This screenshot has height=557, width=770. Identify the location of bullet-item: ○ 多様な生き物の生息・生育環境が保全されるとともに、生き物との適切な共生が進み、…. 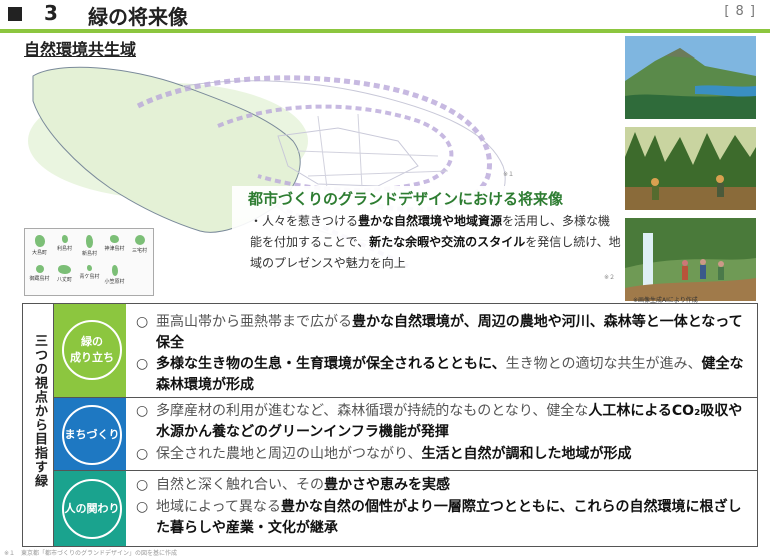
(440, 374).